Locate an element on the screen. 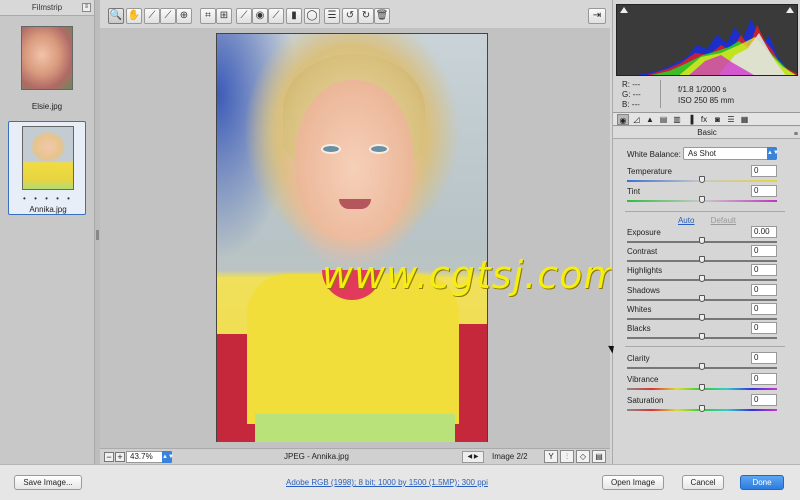 The height and width of the screenshot is (500, 800). saturation-slider-handle is located at coordinates (702, 408).